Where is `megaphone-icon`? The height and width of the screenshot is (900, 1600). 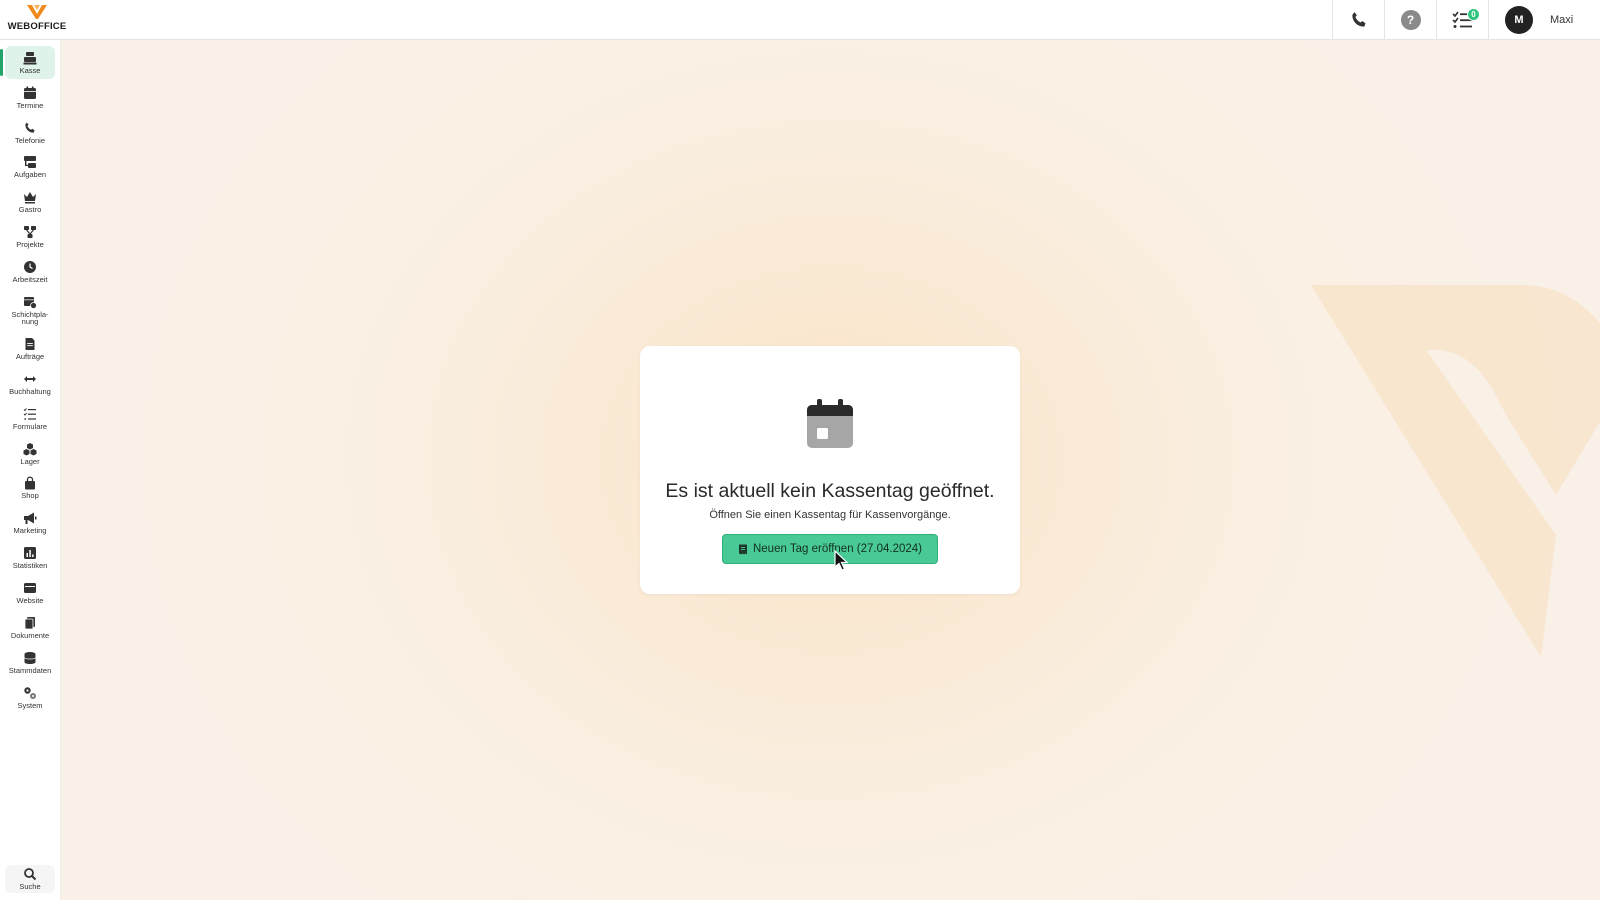
megaphone-icon is located at coordinates (30, 518).